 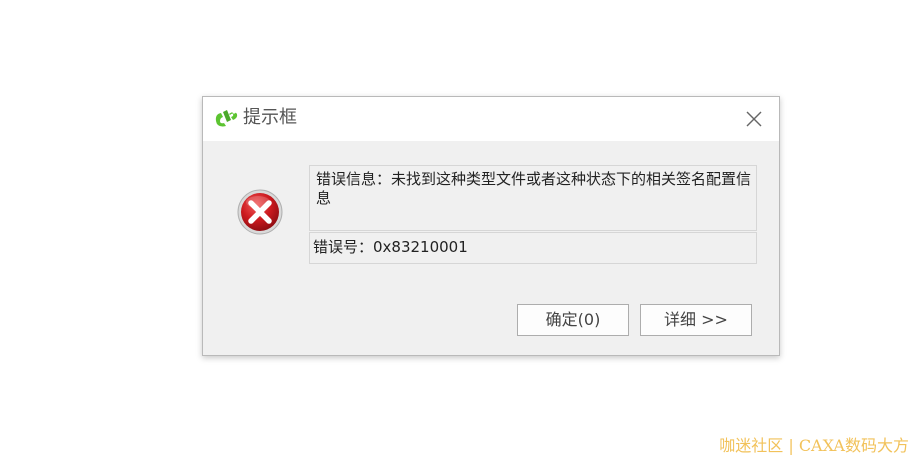 I want to click on error-code-text: 错误号：0x83210001, so click(x=390, y=247).